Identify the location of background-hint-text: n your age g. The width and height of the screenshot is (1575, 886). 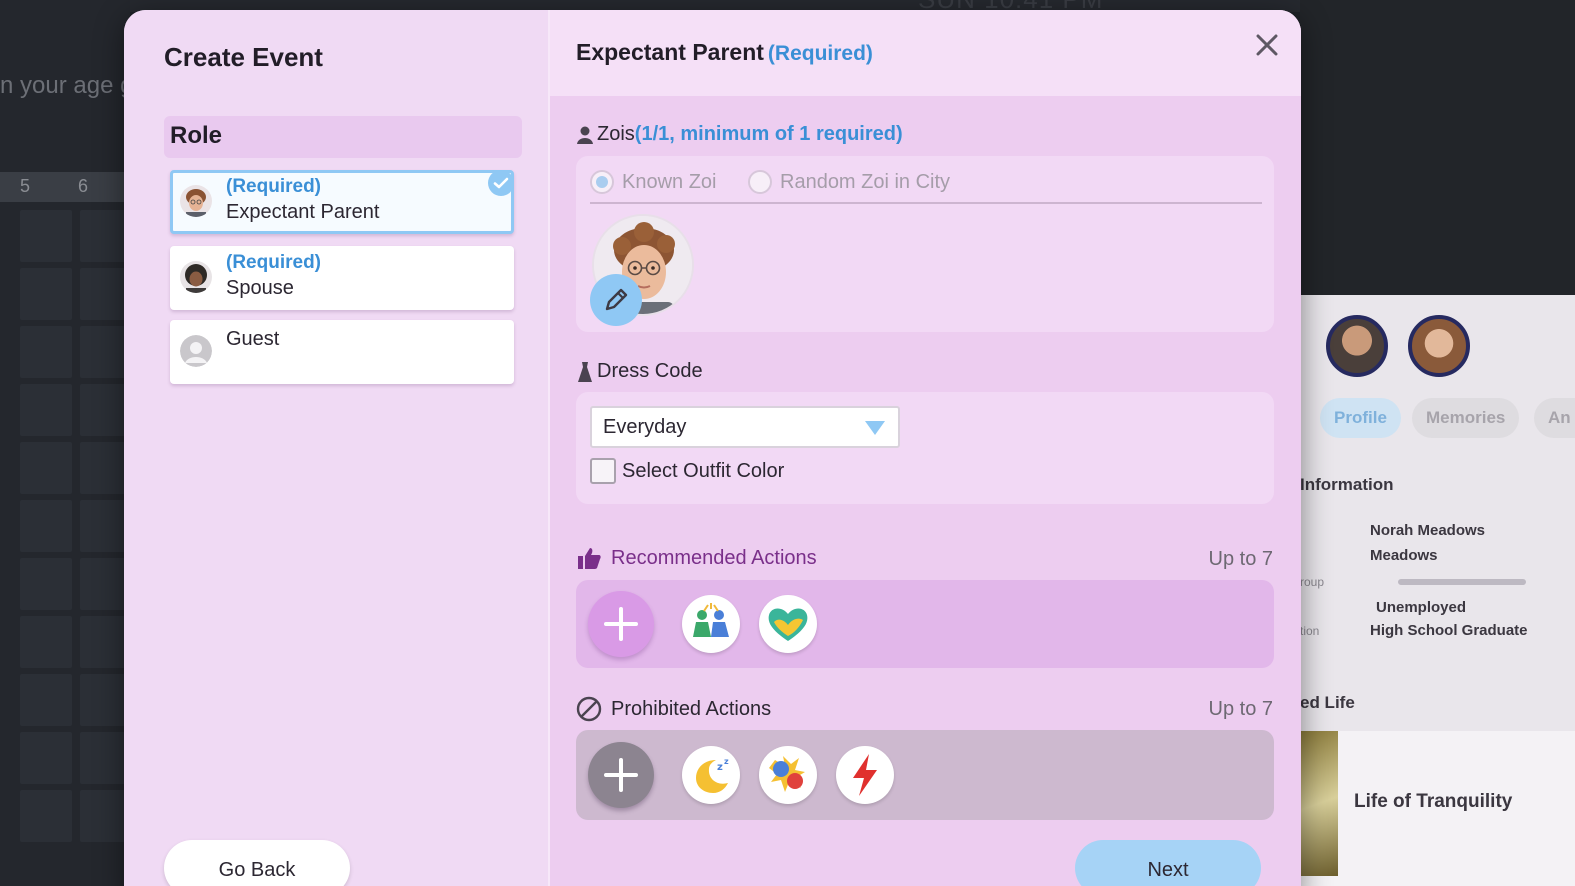
(65, 85).